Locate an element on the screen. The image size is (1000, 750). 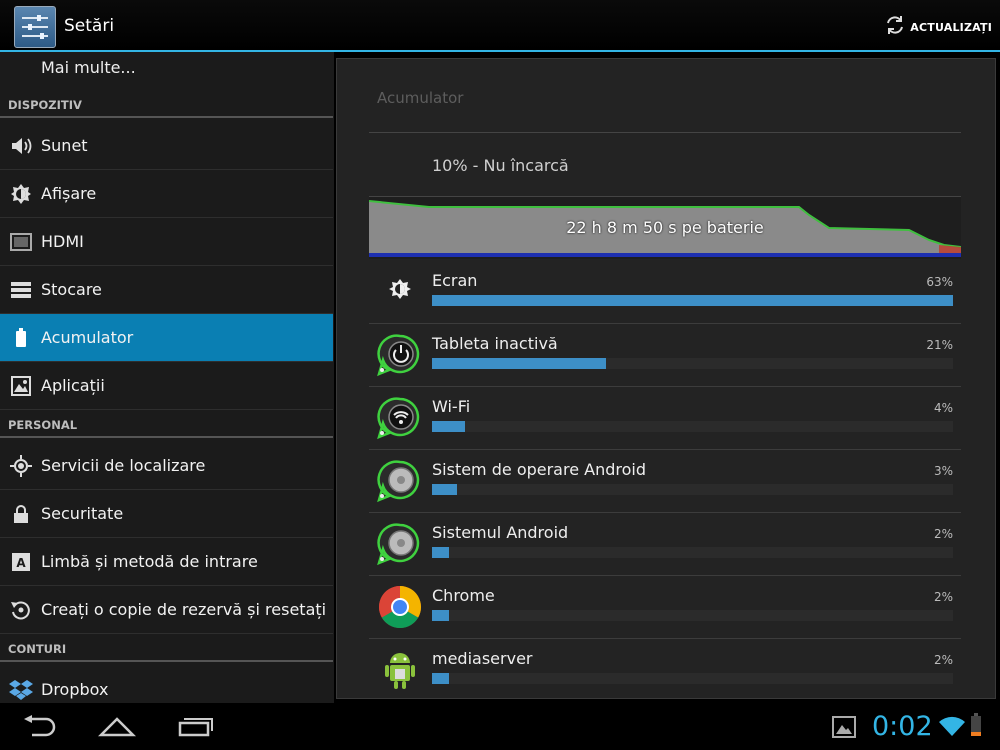
backup-icon is located at coordinates (20, 610).